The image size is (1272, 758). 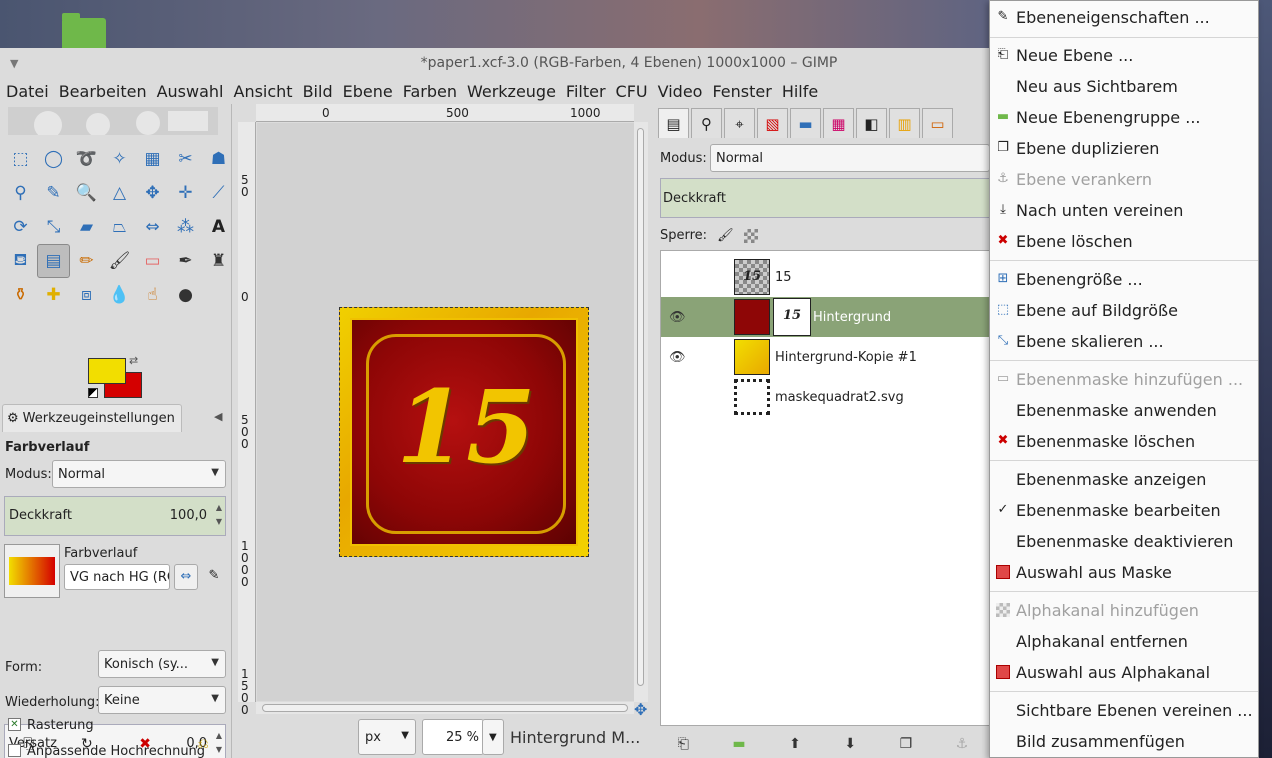 I want to click on gradient-name-field: VG nach HG (RG, so click(x=117, y=577).